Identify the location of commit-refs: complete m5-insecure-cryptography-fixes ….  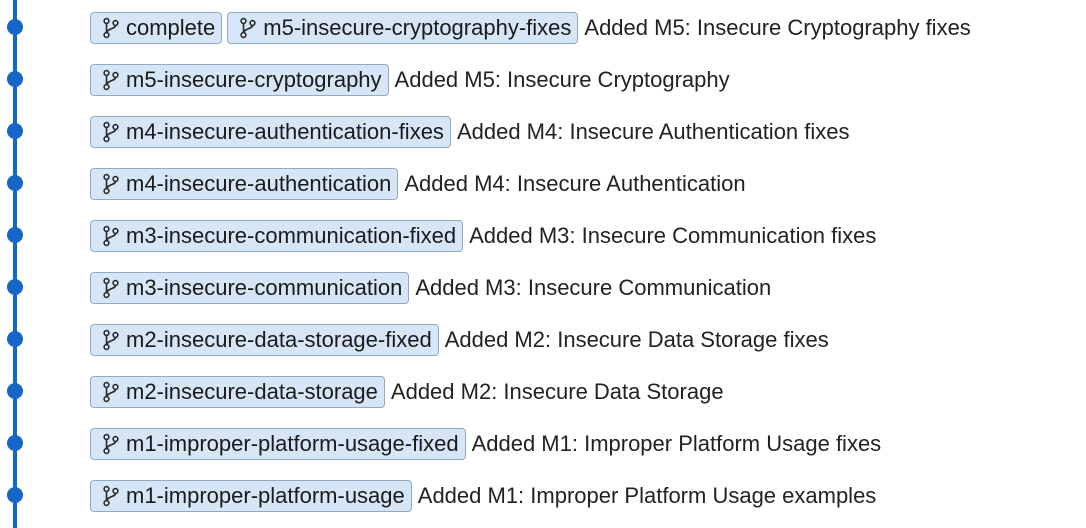
(530, 28).